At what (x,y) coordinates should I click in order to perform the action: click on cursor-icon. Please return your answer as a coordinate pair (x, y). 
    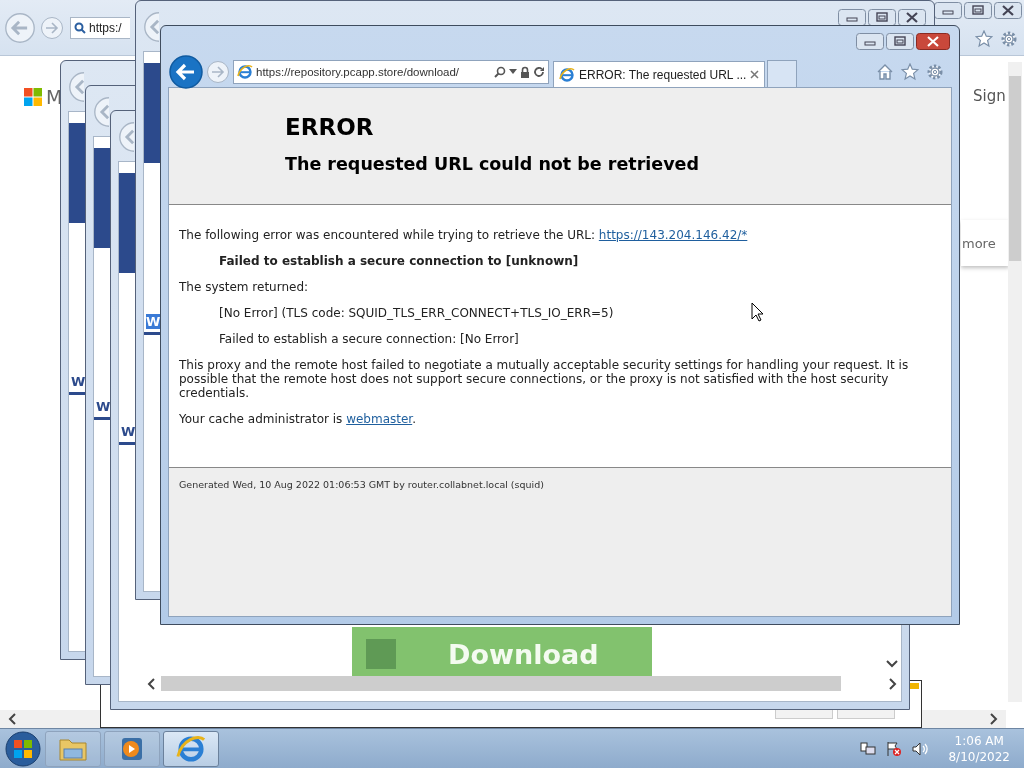
    Looking at the image, I should click on (757, 312).